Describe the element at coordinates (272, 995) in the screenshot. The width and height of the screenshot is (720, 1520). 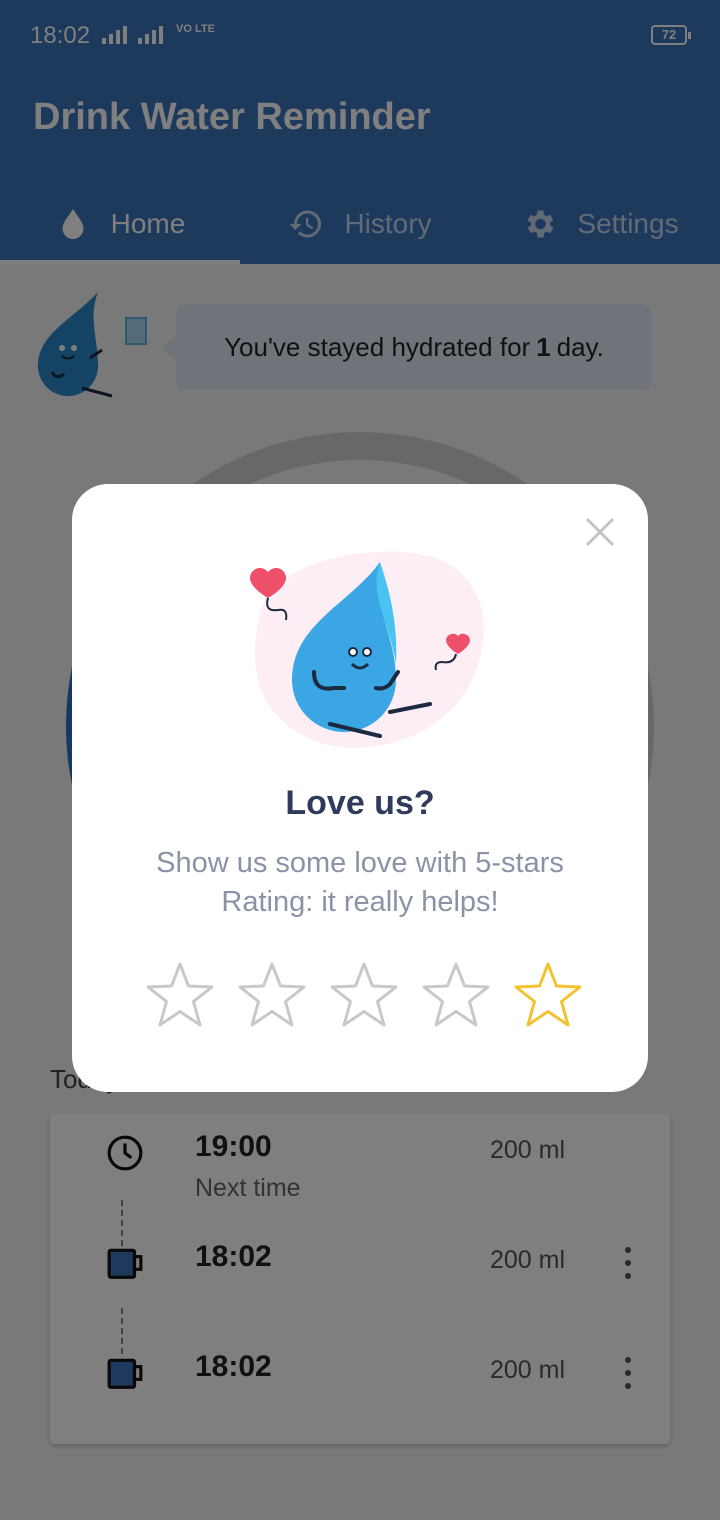
I see `star-2-icon` at that location.